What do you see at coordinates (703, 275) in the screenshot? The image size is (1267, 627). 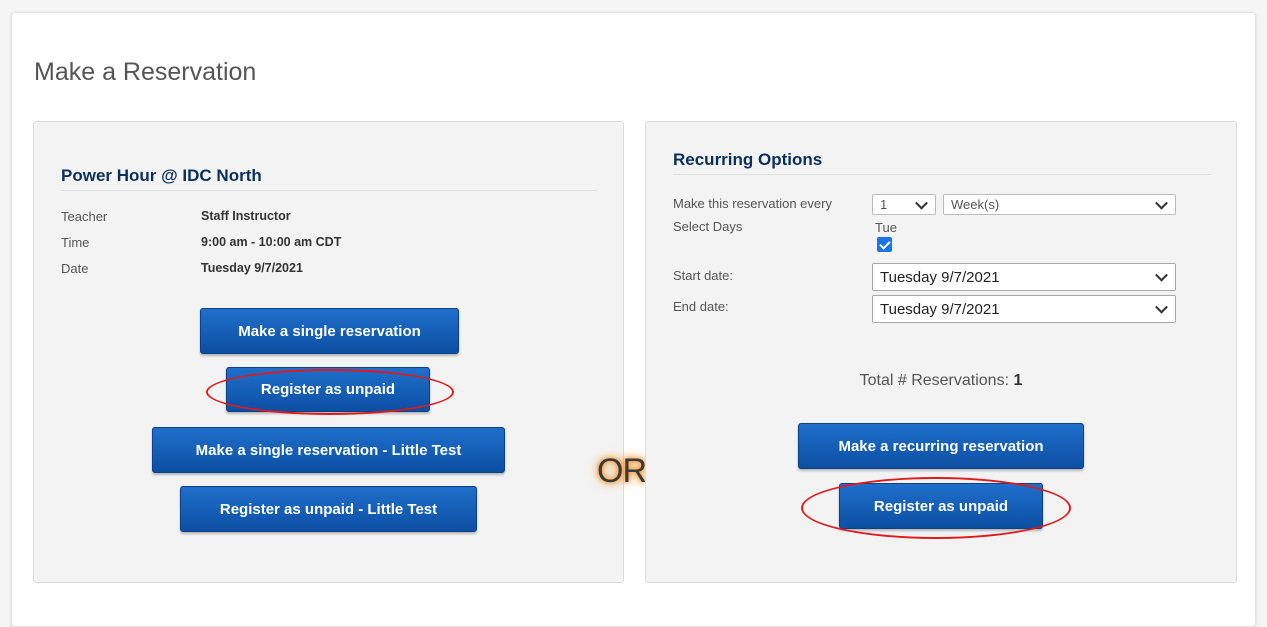 I see `start-date-label: Start date:` at bounding box center [703, 275].